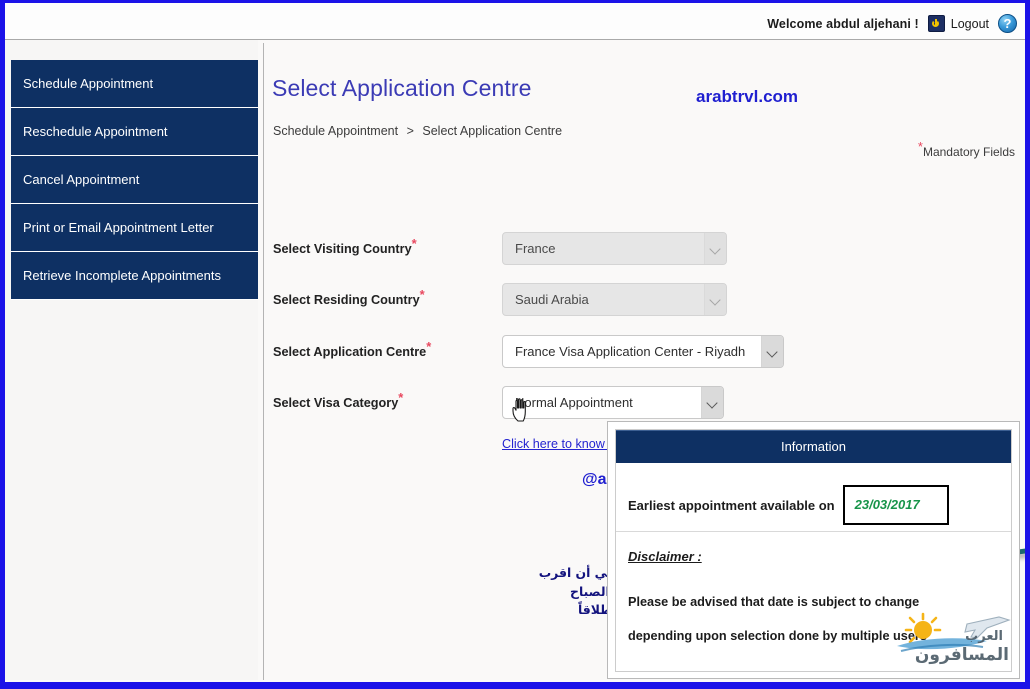  I want to click on page-title: Select Application Centre, so click(402, 88).